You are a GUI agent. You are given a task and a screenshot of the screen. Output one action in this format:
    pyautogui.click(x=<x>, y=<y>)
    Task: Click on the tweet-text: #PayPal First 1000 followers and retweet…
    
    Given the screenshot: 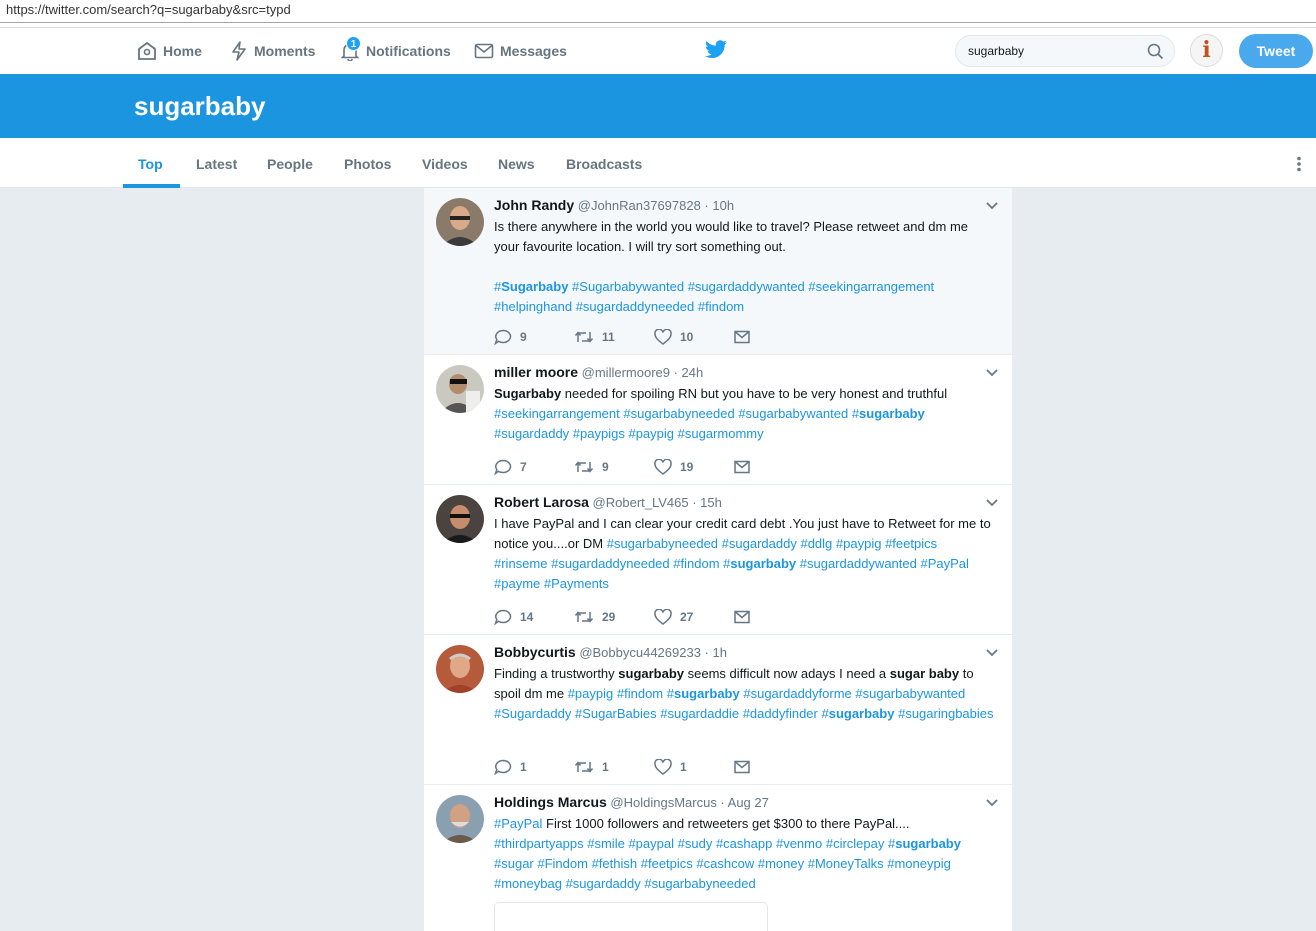 What is the action you would take?
    pyautogui.click(x=727, y=853)
    